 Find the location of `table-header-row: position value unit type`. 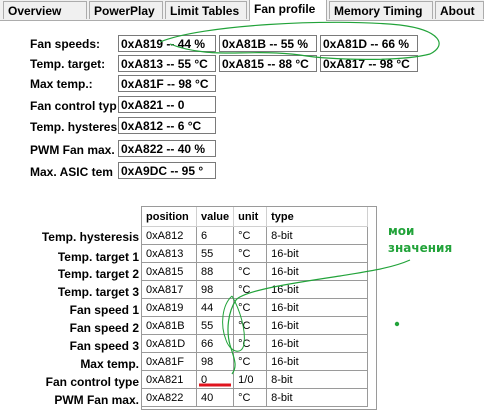

table-header-row: position value unit type is located at coordinates (255, 217).